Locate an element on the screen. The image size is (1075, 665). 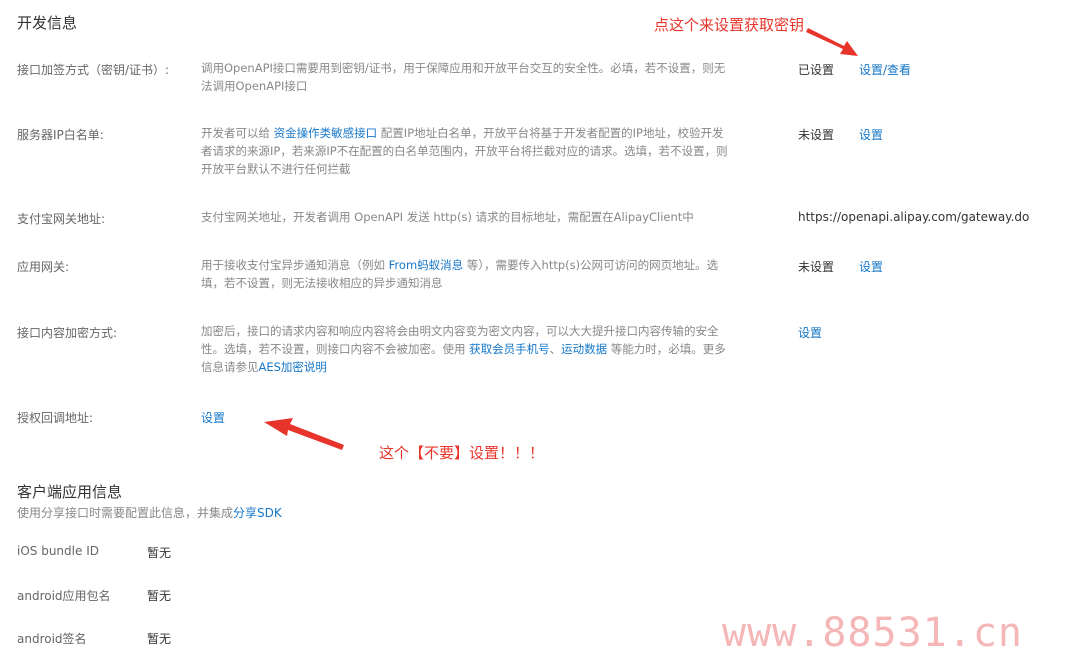
ip-whitelist-status: 未设置 is located at coordinates (816, 135).